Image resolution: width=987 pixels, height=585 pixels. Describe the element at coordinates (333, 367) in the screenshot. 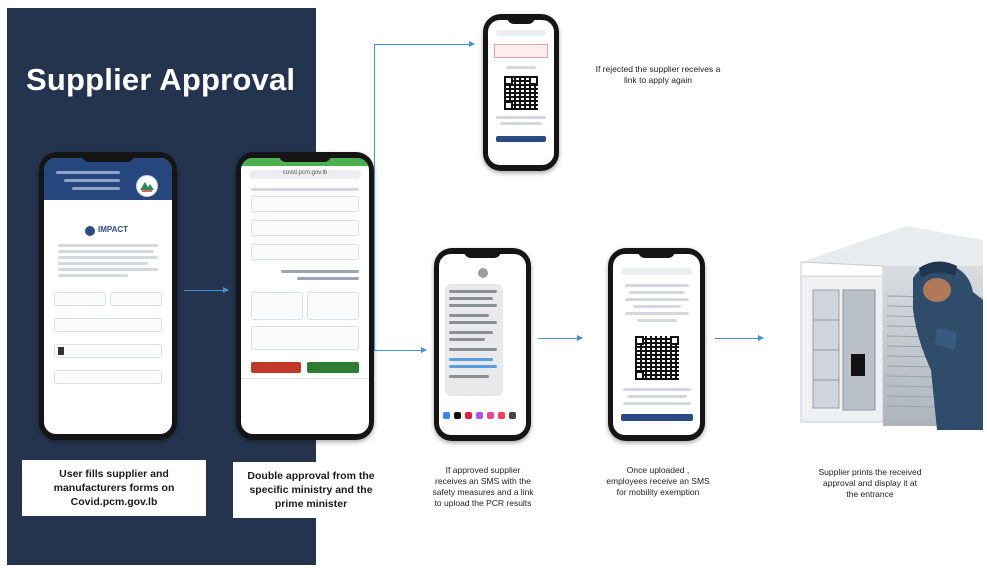

I see `approve-button` at that location.